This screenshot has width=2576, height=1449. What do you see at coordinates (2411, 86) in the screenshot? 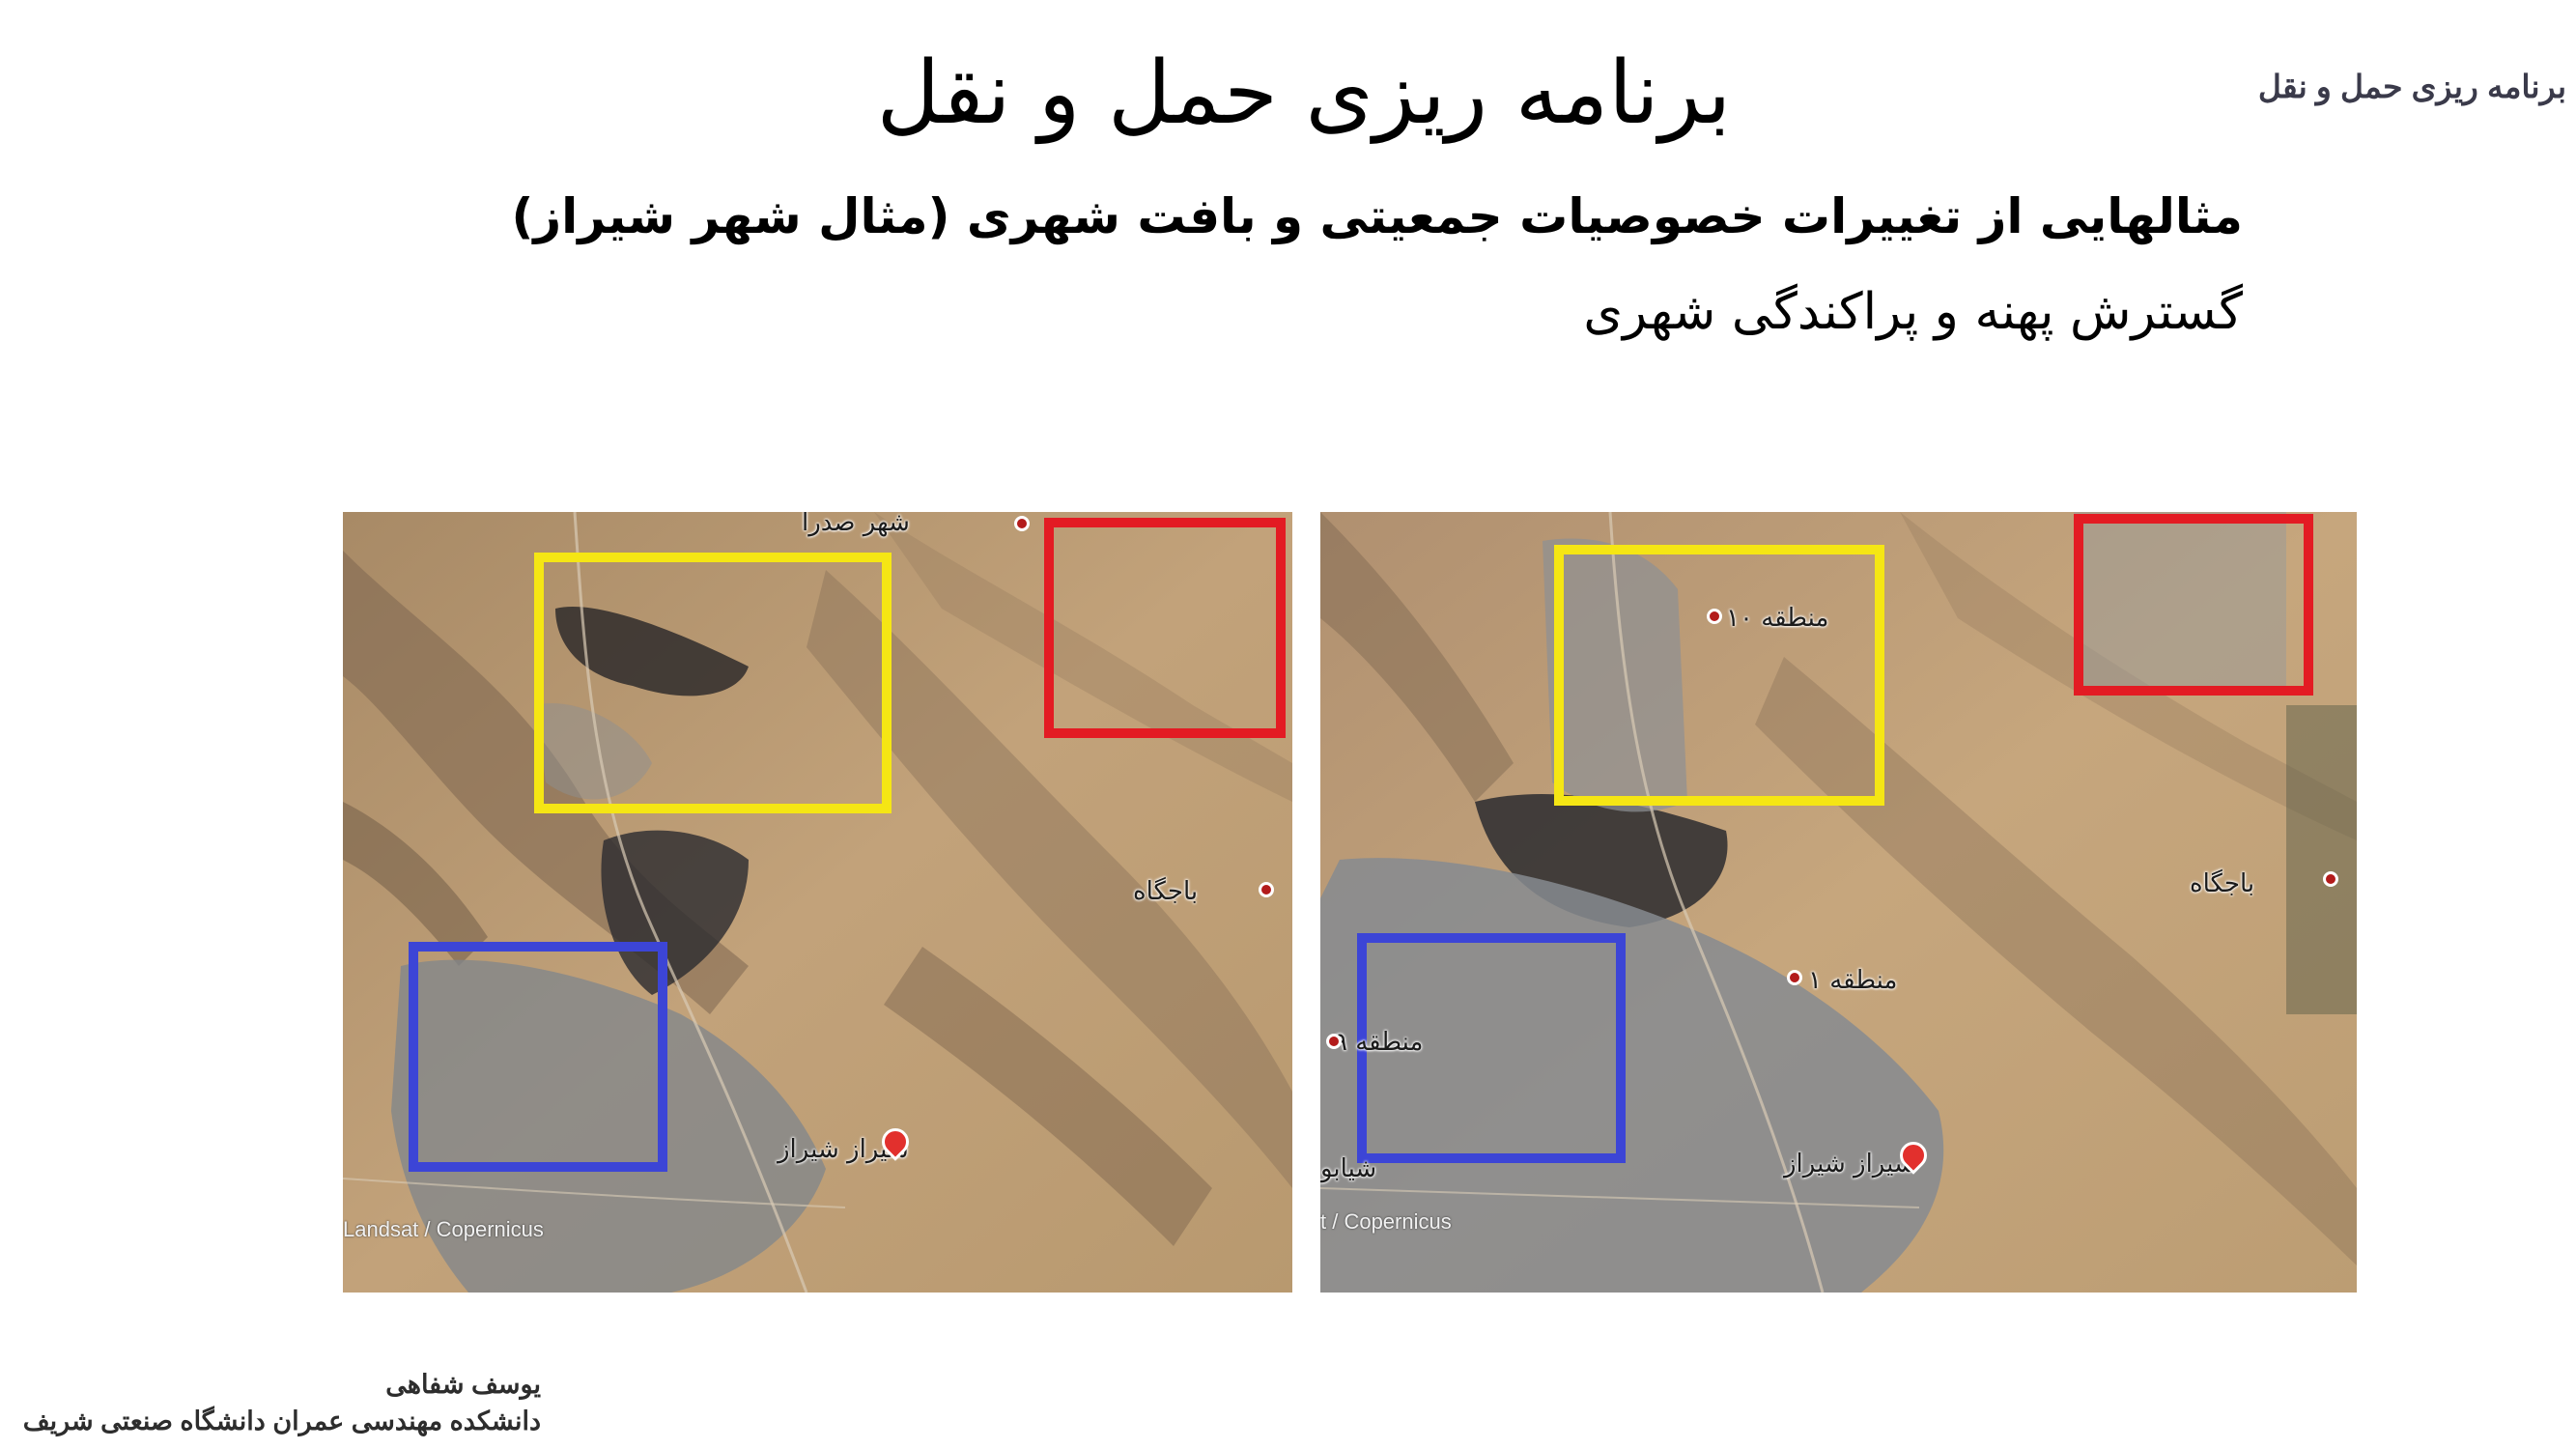
I see `course-header: برنامه ریزی حمل و نقل` at bounding box center [2411, 86].